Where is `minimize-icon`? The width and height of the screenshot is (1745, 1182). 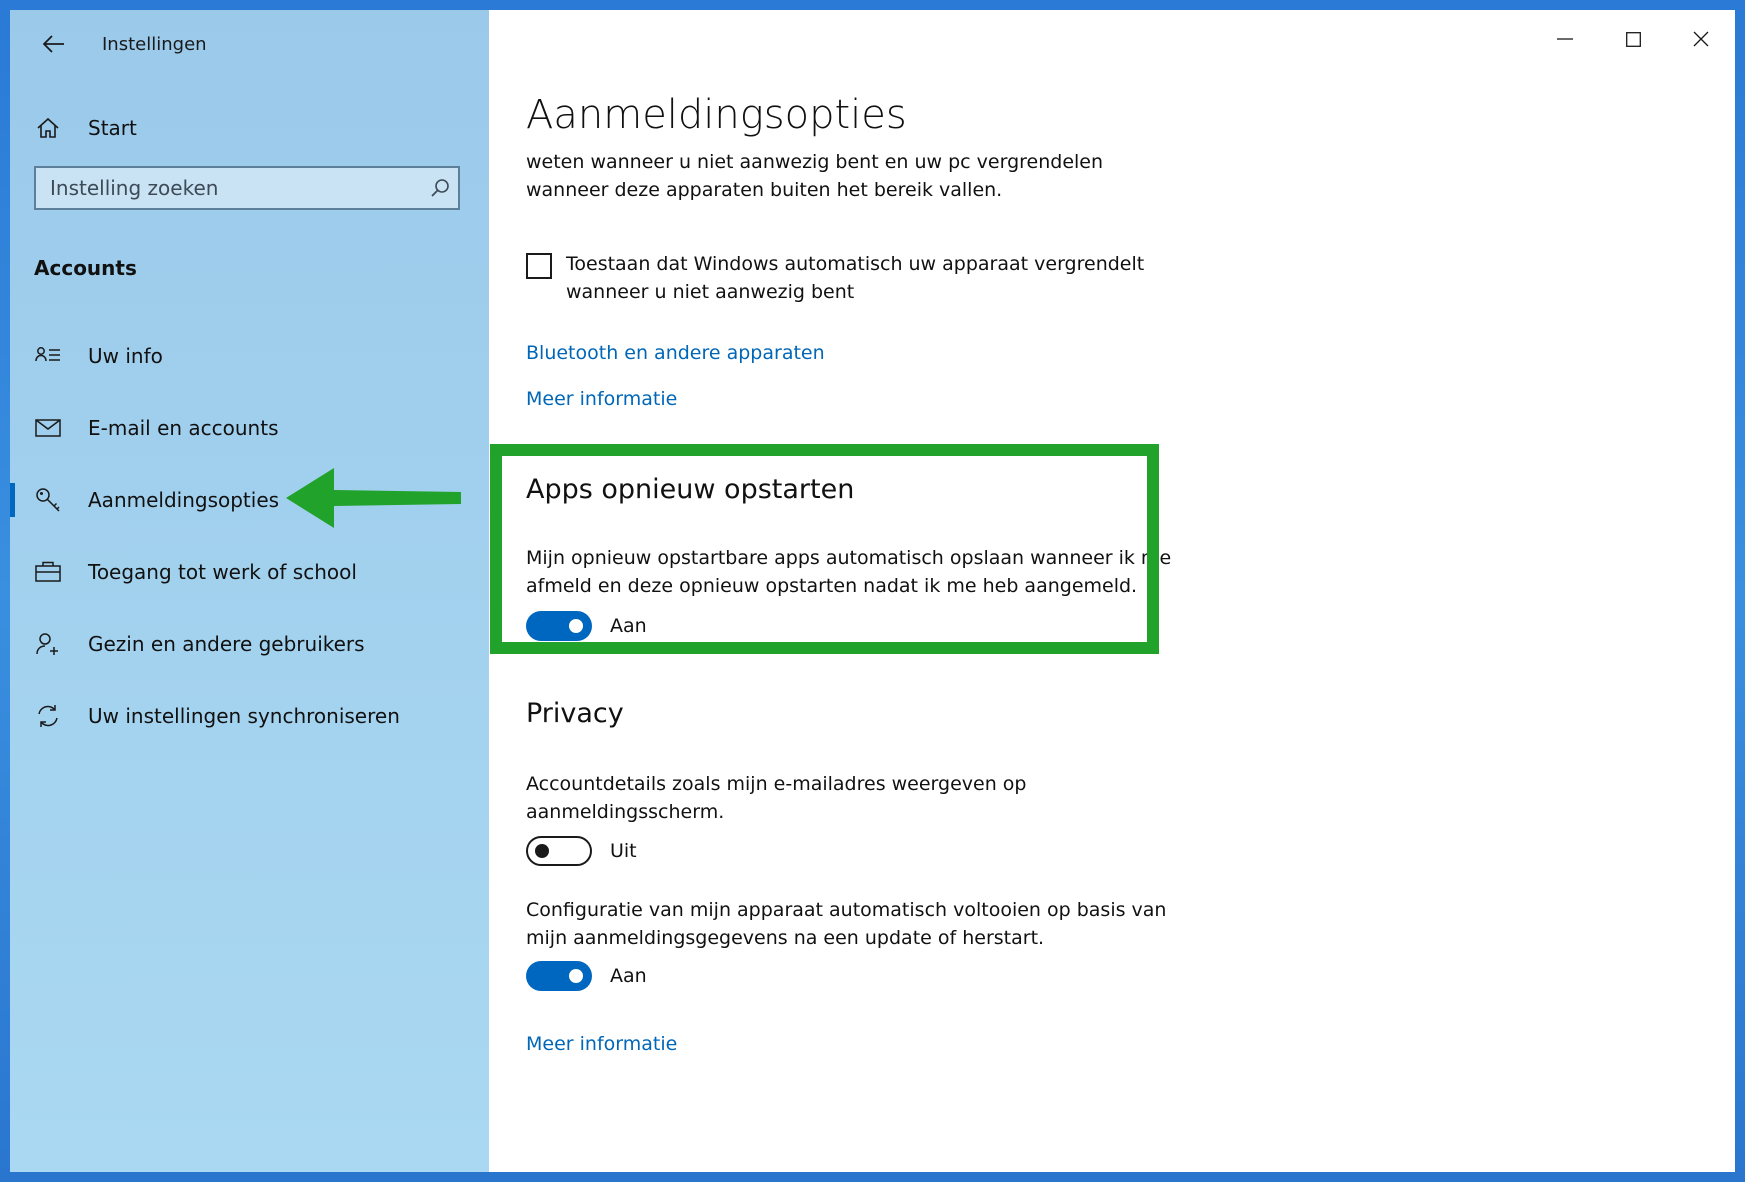
minimize-icon is located at coordinates (1565, 39).